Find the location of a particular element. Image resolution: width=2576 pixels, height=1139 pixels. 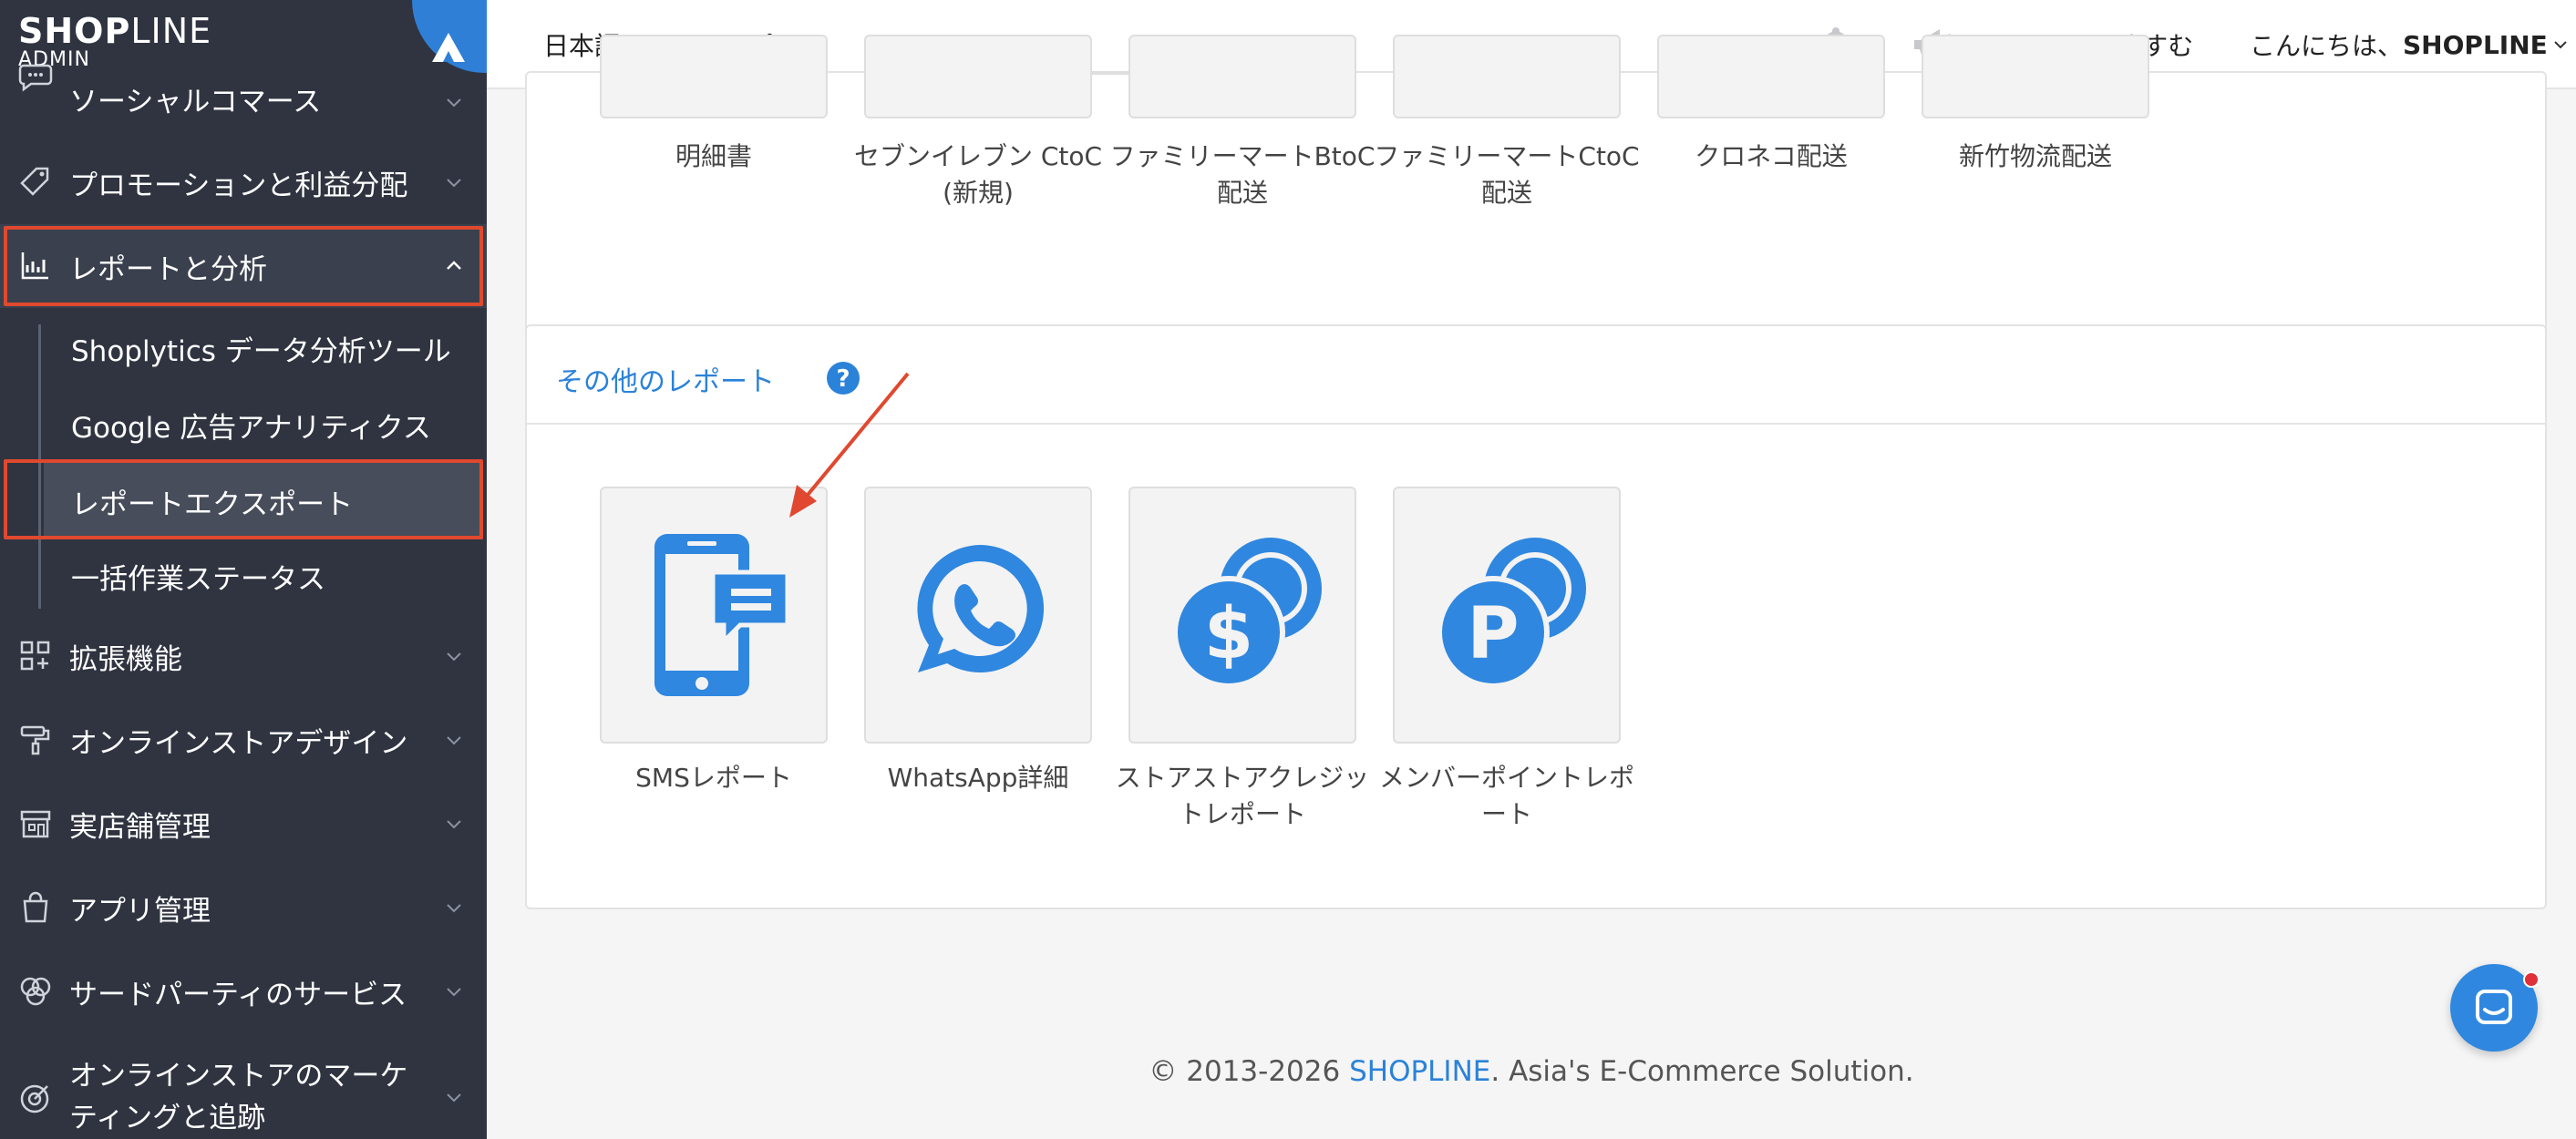

points-glyph: P is located at coordinates (1493, 634).